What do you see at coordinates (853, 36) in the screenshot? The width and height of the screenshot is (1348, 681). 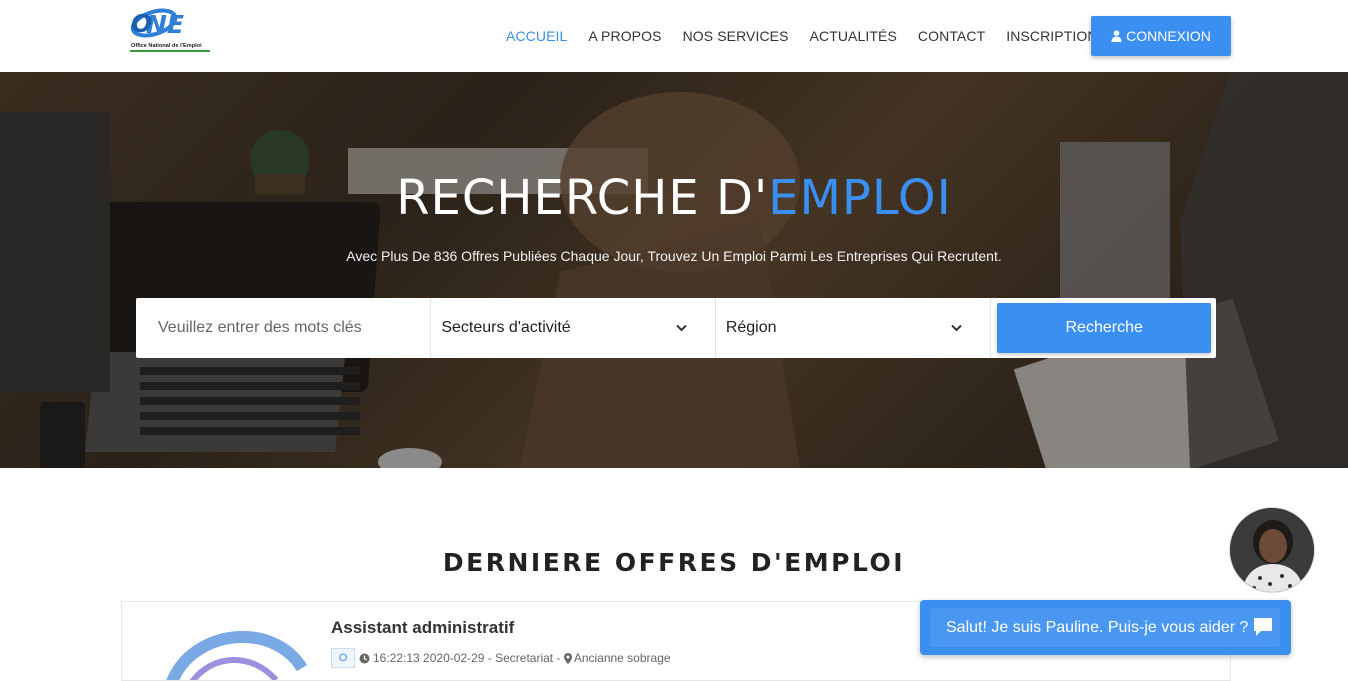 I see `nav-actualites: ACTUALITÉS` at bounding box center [853, 36].